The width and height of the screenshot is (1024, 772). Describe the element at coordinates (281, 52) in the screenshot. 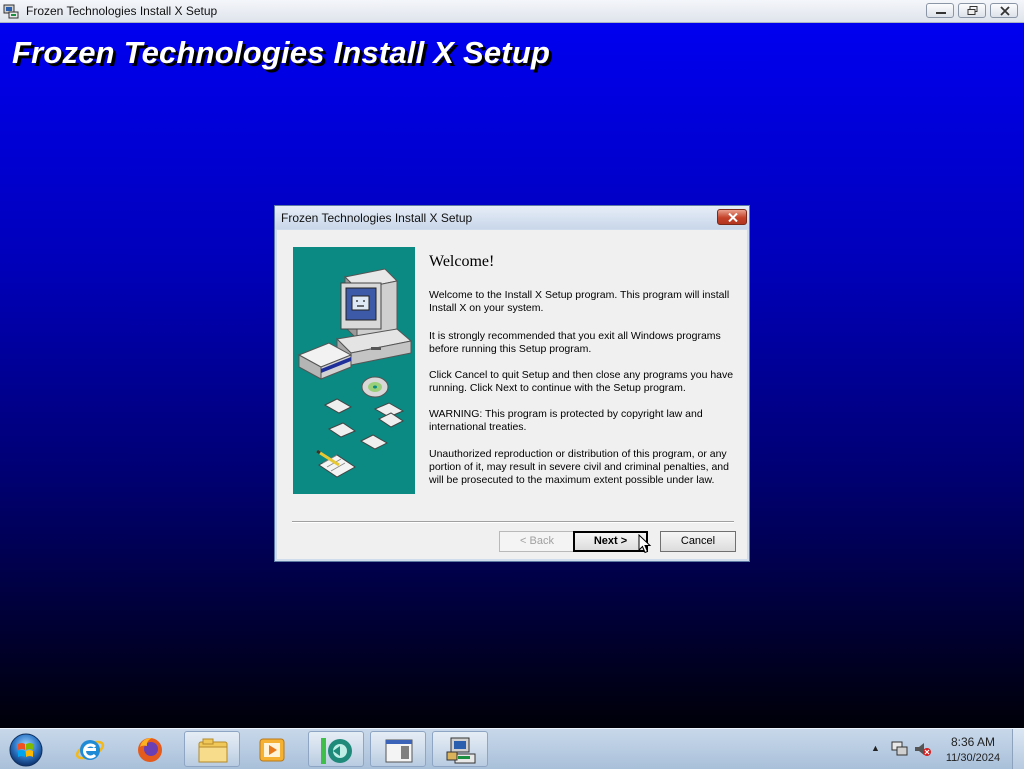

I see `setup-heading: Frozen Technologies Install X Setup` at that location.